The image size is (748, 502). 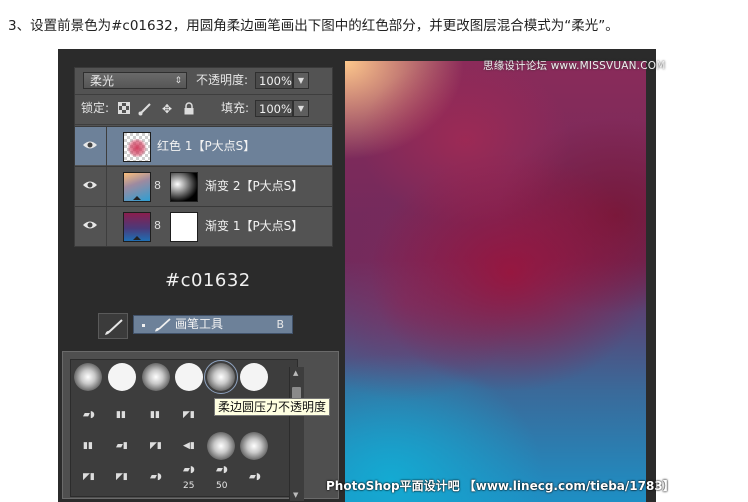 What do you see at coordinates (189, 486) in the screenshot?
I see `brush-size-label: 25` at bounding box center [189, 486].